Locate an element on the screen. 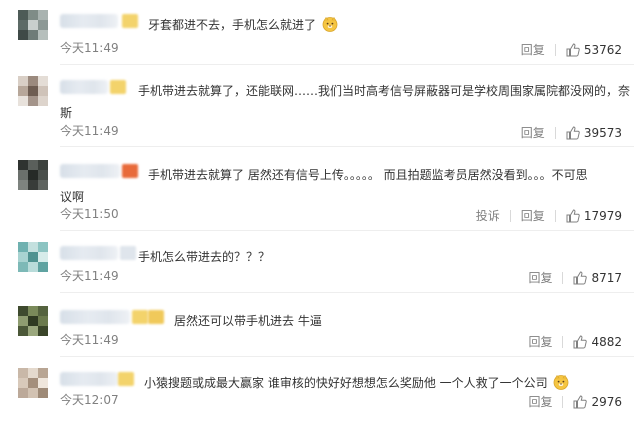  comment-actions: 回复 4882 is located at coordinates (575, 342).